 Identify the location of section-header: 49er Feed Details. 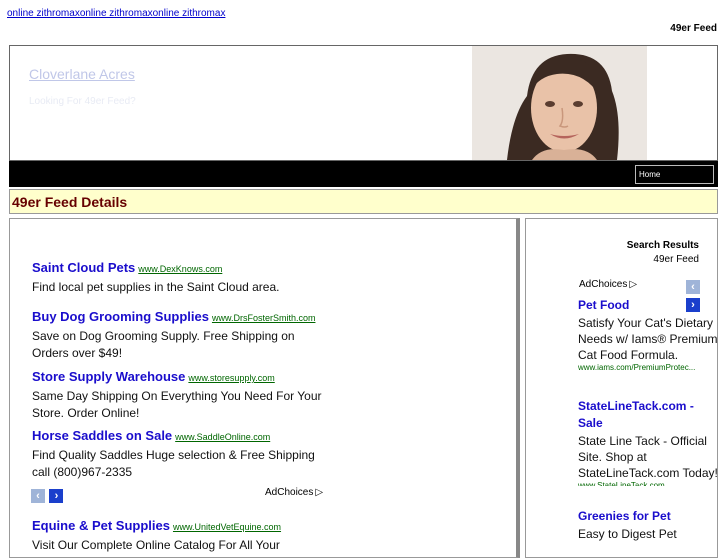
(363, 201).